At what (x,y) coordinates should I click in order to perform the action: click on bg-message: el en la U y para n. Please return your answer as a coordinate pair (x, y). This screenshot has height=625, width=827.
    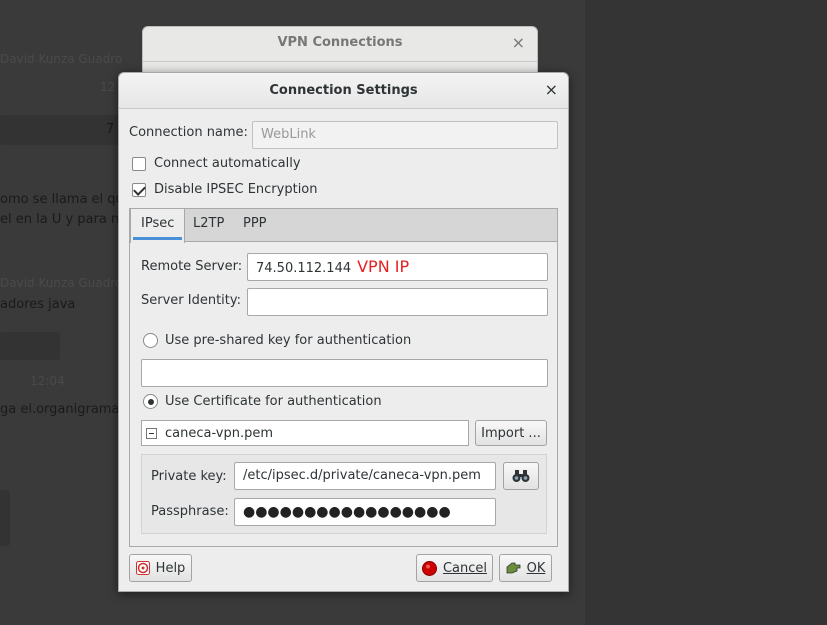
    Looking at the image, I should click on (60, 219).